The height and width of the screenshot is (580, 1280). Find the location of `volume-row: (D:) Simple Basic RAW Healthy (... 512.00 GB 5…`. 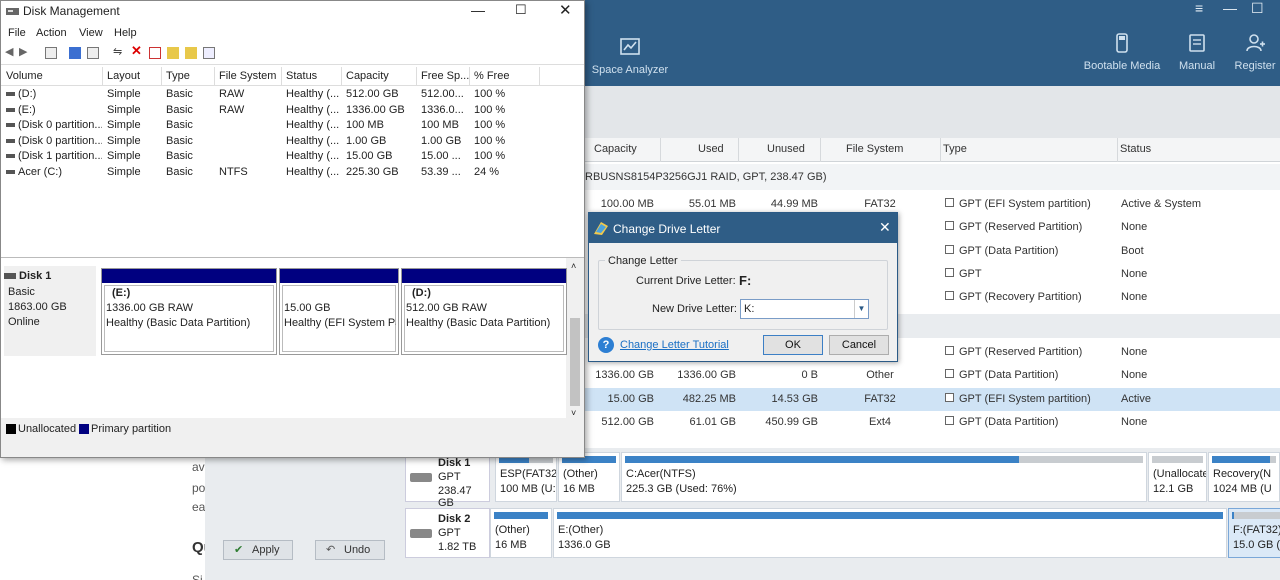

volume-row: (D:) Simple Basic RAW Healthy (... 512.00 GB 5… is located at coordinates (292, 95).